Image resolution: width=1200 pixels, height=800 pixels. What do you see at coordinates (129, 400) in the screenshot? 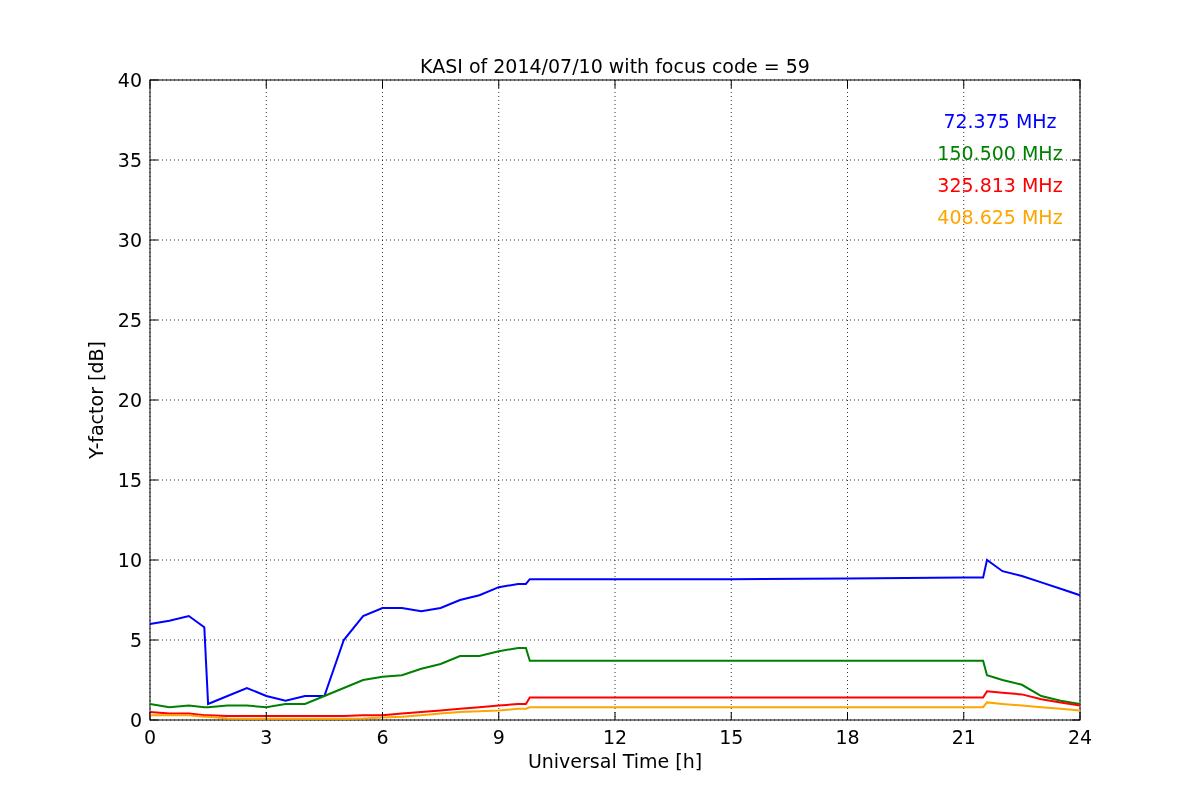
I see `y-tick-label: 20` at bounding box center [129, 400].